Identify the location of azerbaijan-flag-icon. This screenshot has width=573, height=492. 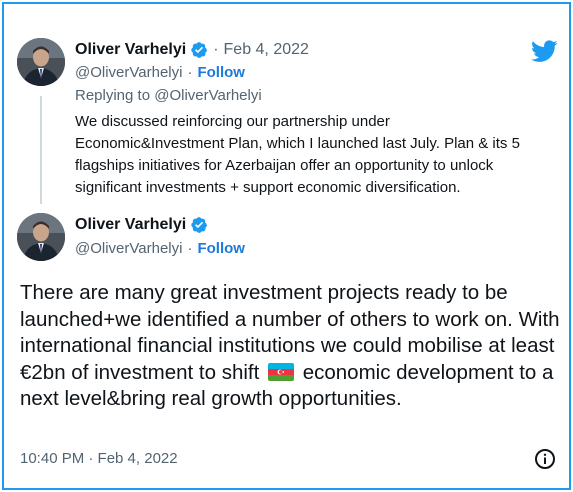
(281, 371).